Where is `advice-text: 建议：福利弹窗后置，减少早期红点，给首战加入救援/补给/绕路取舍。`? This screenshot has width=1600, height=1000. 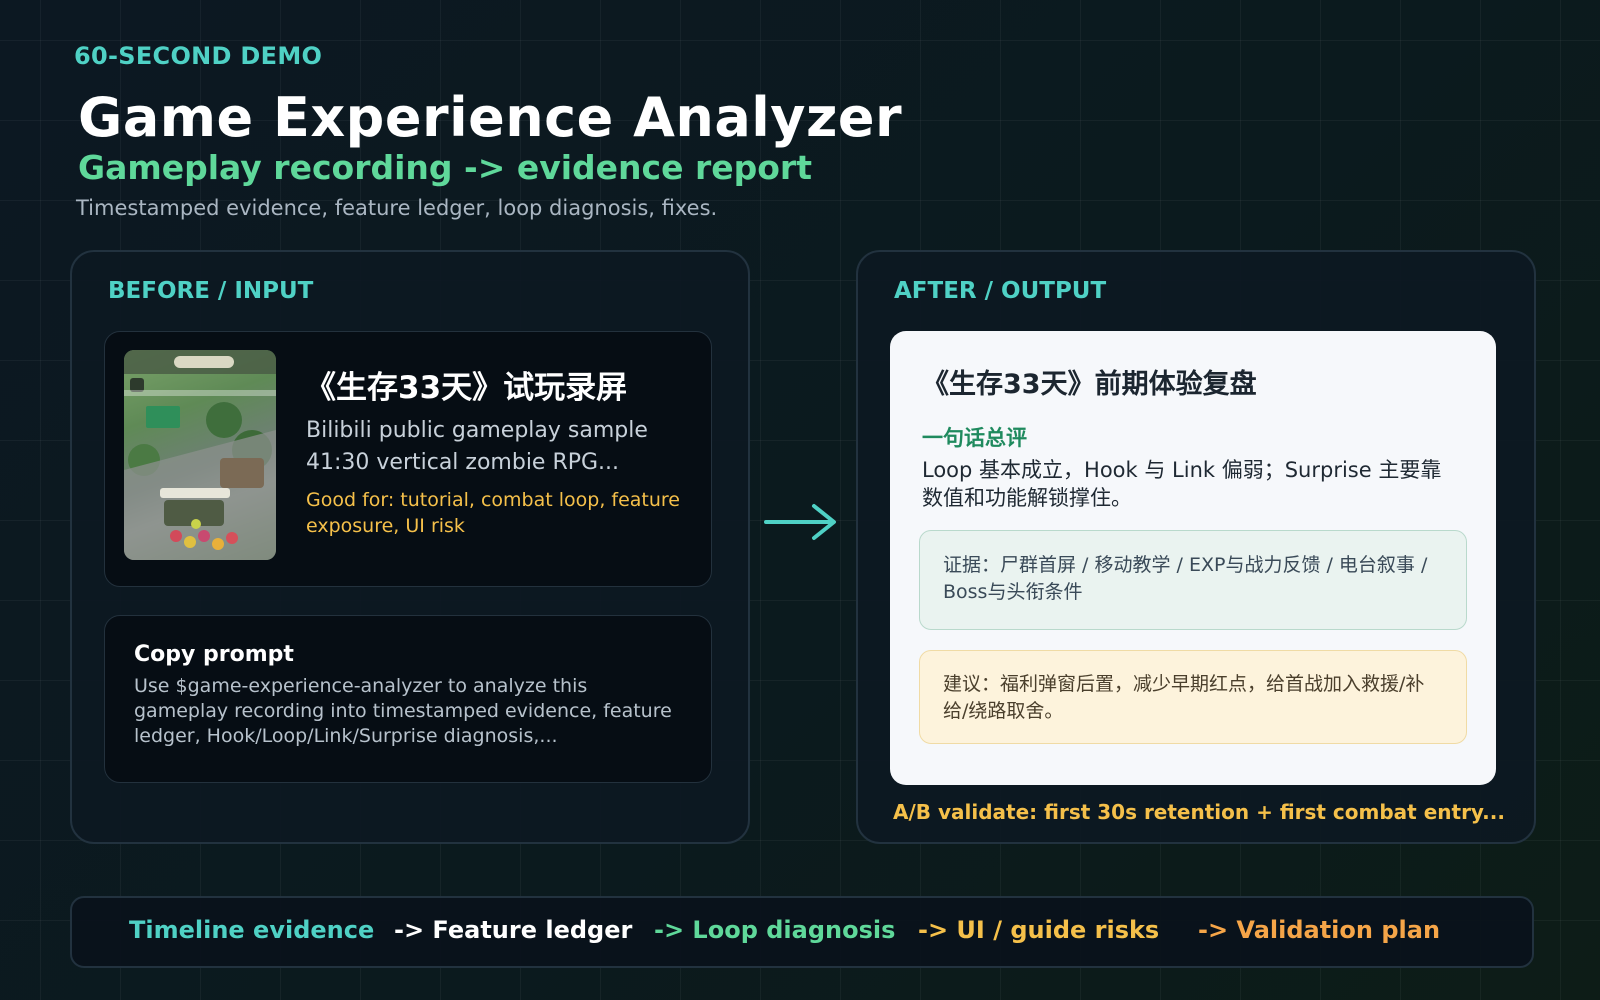 advice-text: 建议：福利弹窗后置，减少早期红点，给首战加入救援/补给/绕路取舍。 is located at coordinates (1184, 697).